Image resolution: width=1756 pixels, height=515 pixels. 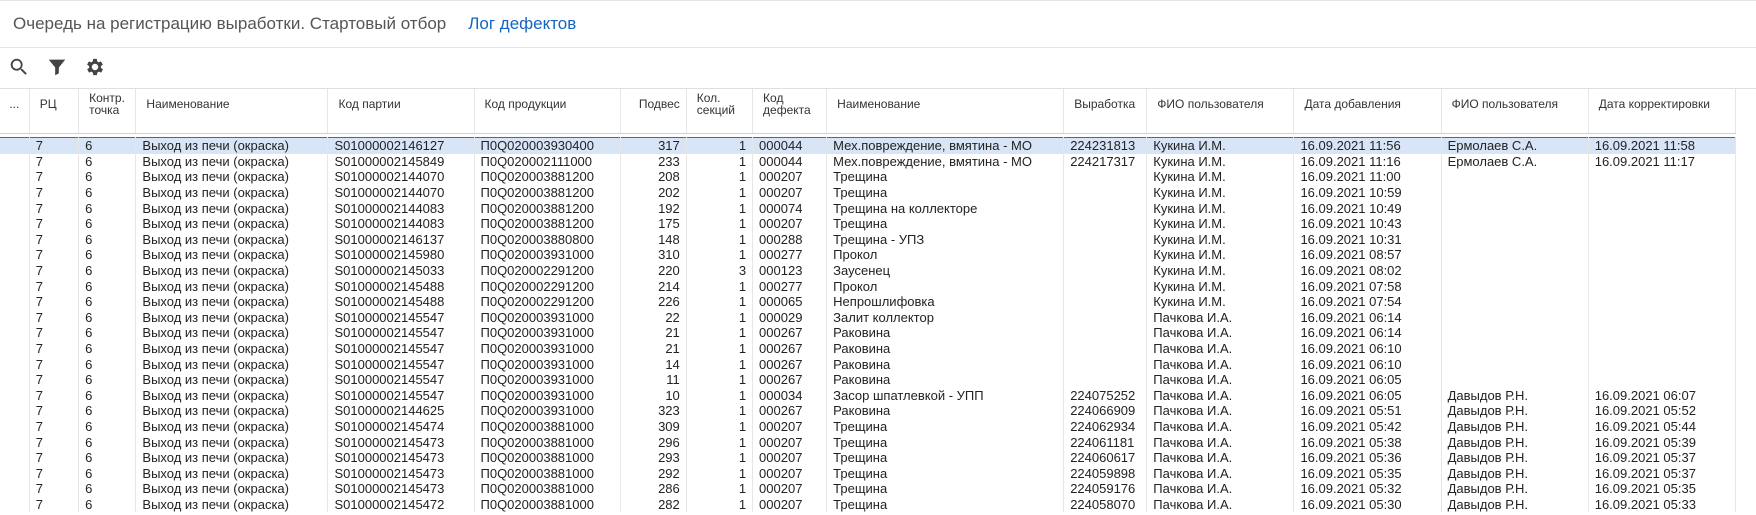 I want to click on gear-icon, so click(x=95, y=67).